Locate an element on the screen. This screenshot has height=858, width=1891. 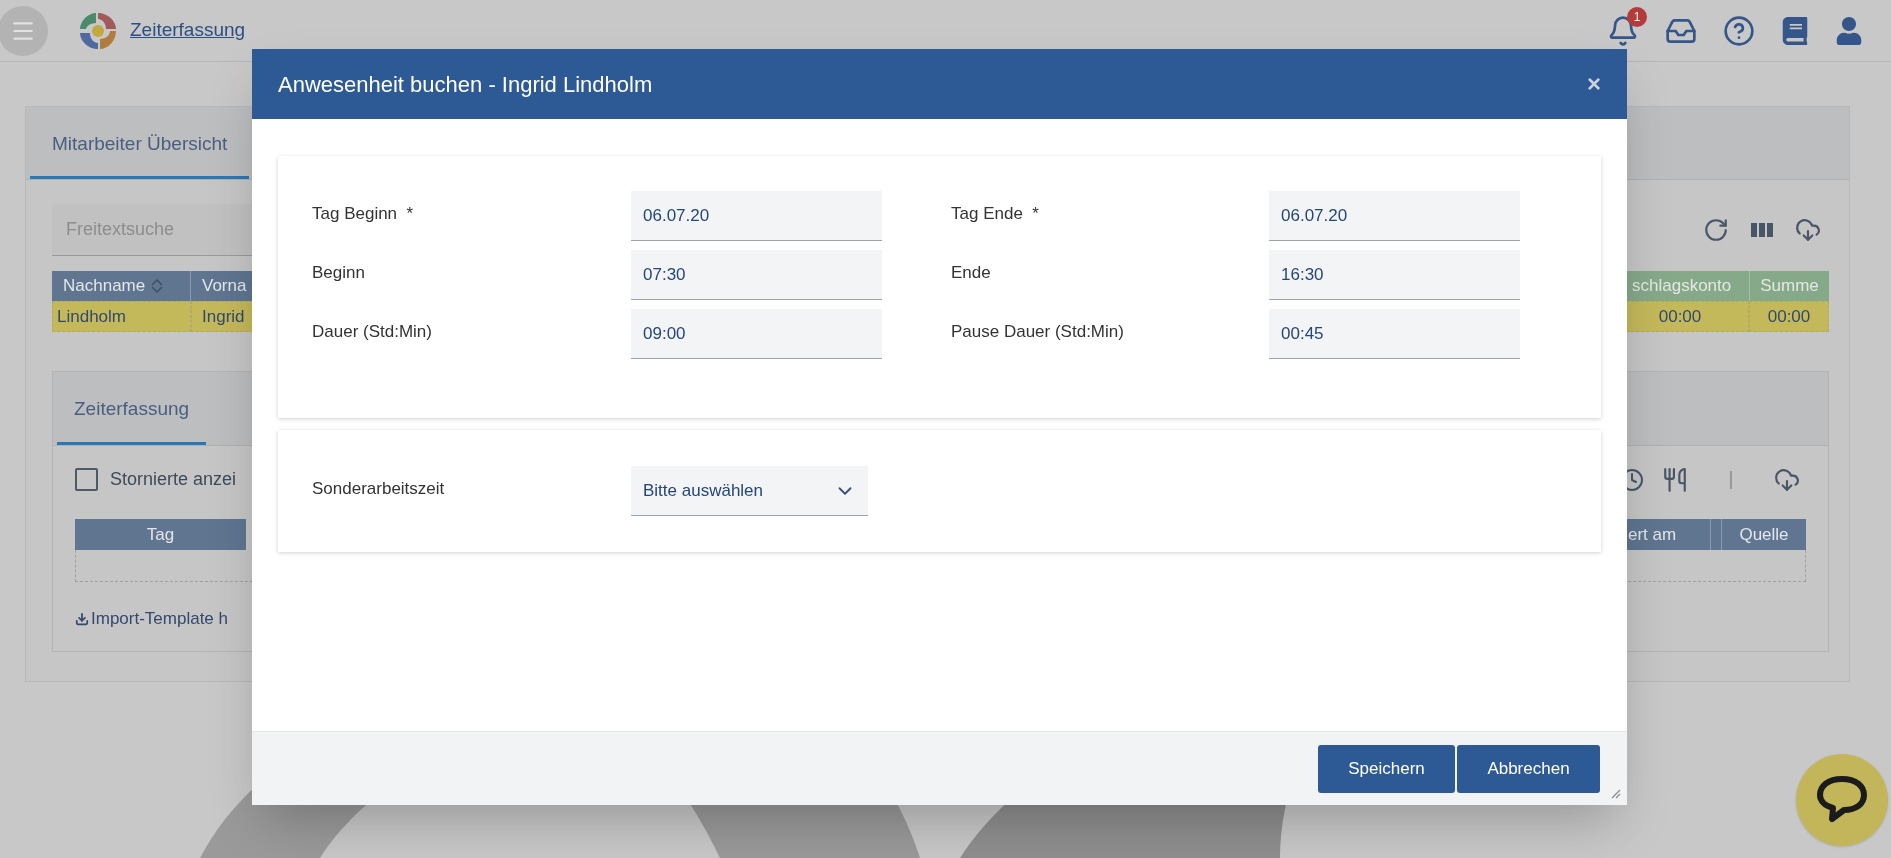
field-label: Dauer (Std:Min) is located at coordinates (372, 332).